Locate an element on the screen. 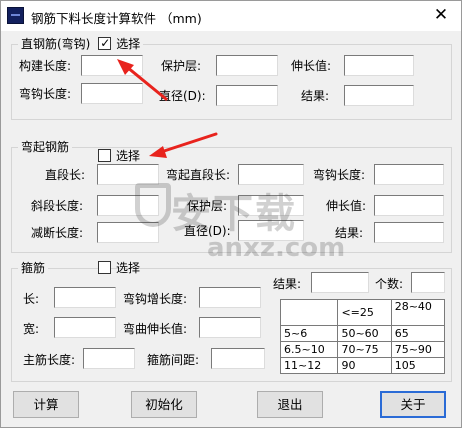  bent-rebar-select: 选择 is located at coordinates (119, 156).